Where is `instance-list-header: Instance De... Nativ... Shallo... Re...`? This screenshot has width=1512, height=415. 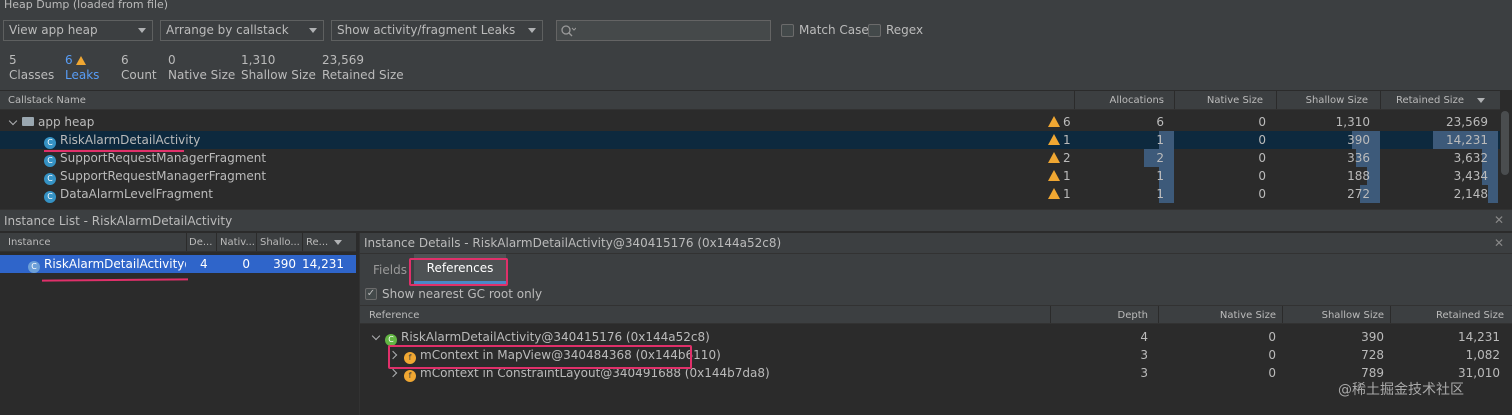 instance-list-header: Instance De... Nativ... Shallo... Re... is located at coordinates (178, 242).